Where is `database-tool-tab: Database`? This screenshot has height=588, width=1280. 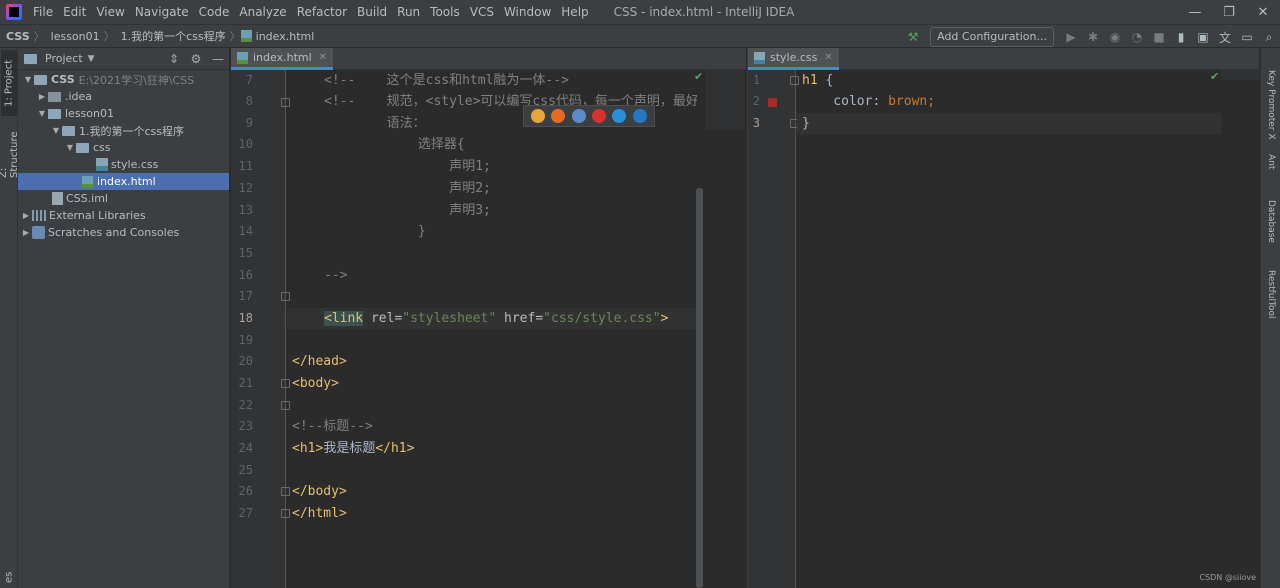
database-tool-tab: Database is located at coordinates (1271, 226).